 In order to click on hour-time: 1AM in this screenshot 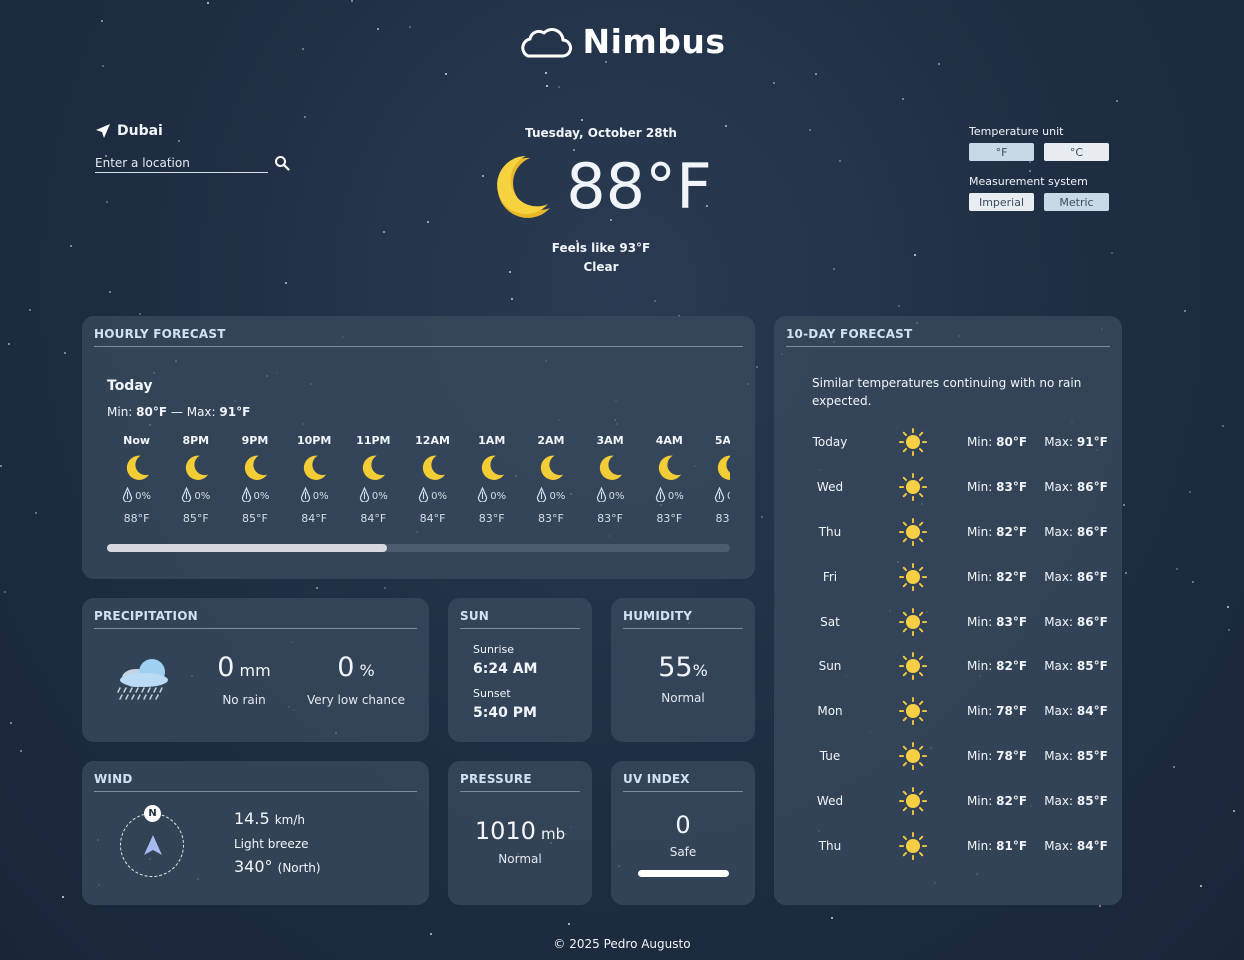, I will do `click(492, 440)`.